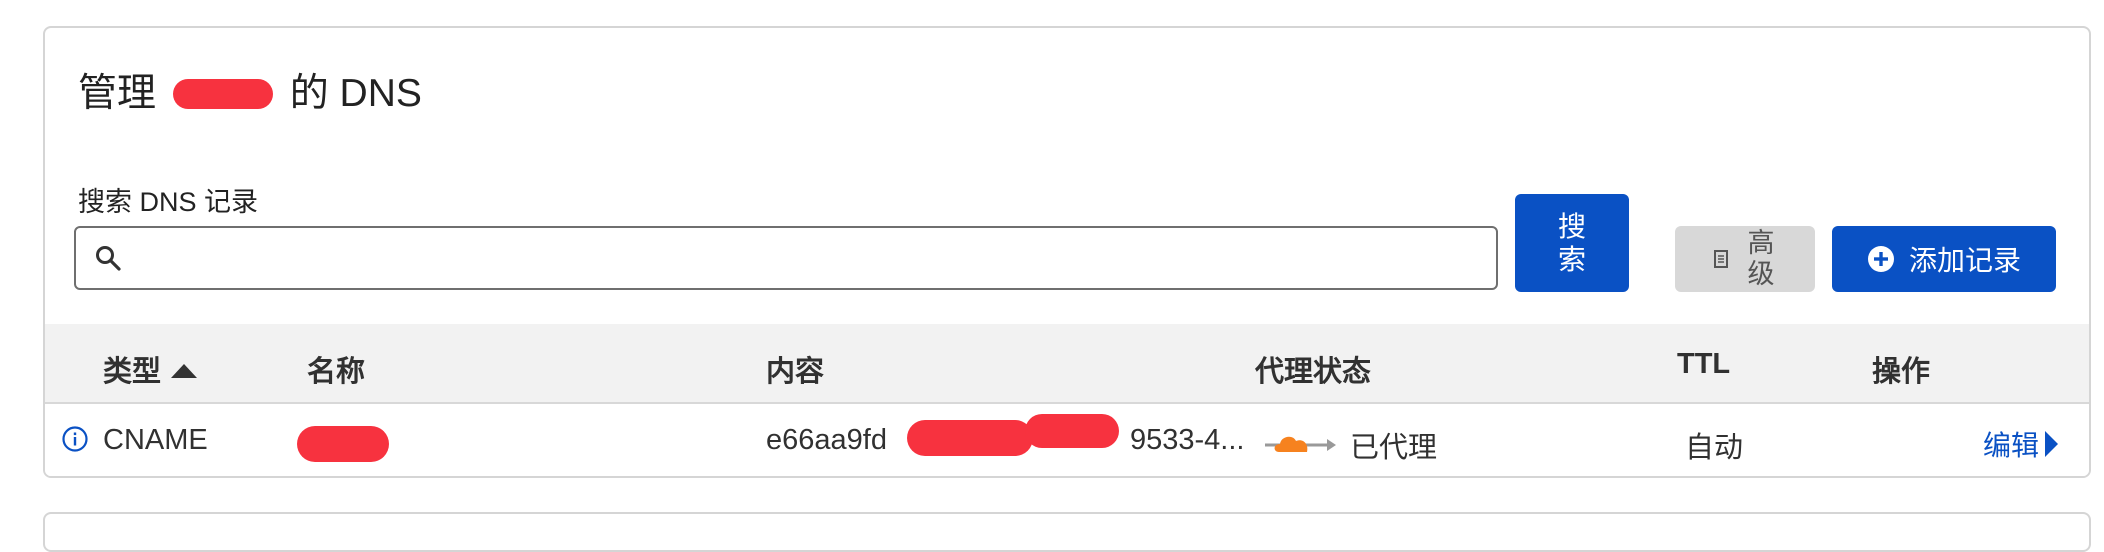 The image size is (2104, 552). What do you see at coordinates (1394, 448) in the screenshot?
I see `proxy-status: 已代理` at bounding box center [1394, 448].